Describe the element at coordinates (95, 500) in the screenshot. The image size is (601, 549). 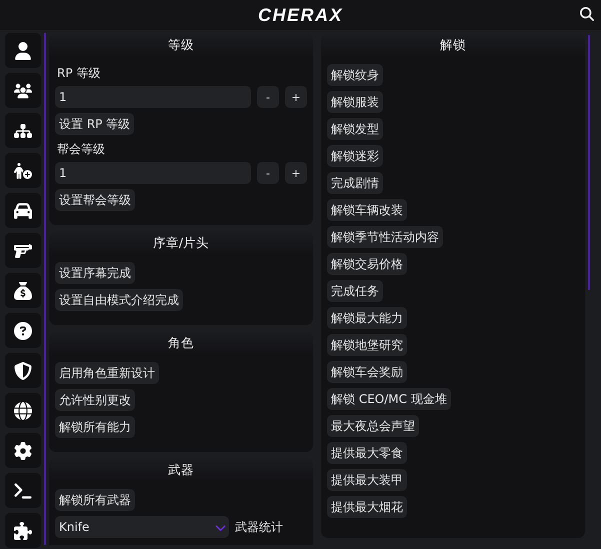
I see `action-button: 解锁所有武器` at that location.